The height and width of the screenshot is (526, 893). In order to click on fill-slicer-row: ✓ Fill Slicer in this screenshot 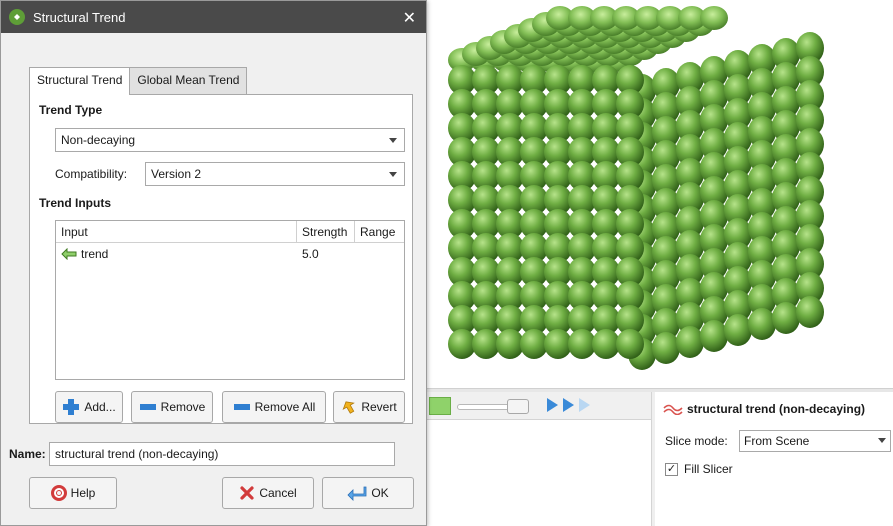, I will do `click(699, 469)`.